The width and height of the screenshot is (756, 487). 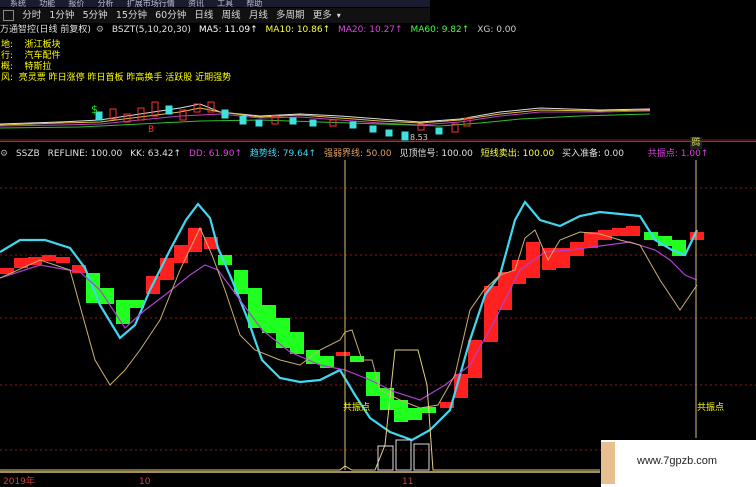 What do you see at coordinates (290, 15) in the screenshot?
I see `period-multi: 多周期` at bounding box center [290, 15].